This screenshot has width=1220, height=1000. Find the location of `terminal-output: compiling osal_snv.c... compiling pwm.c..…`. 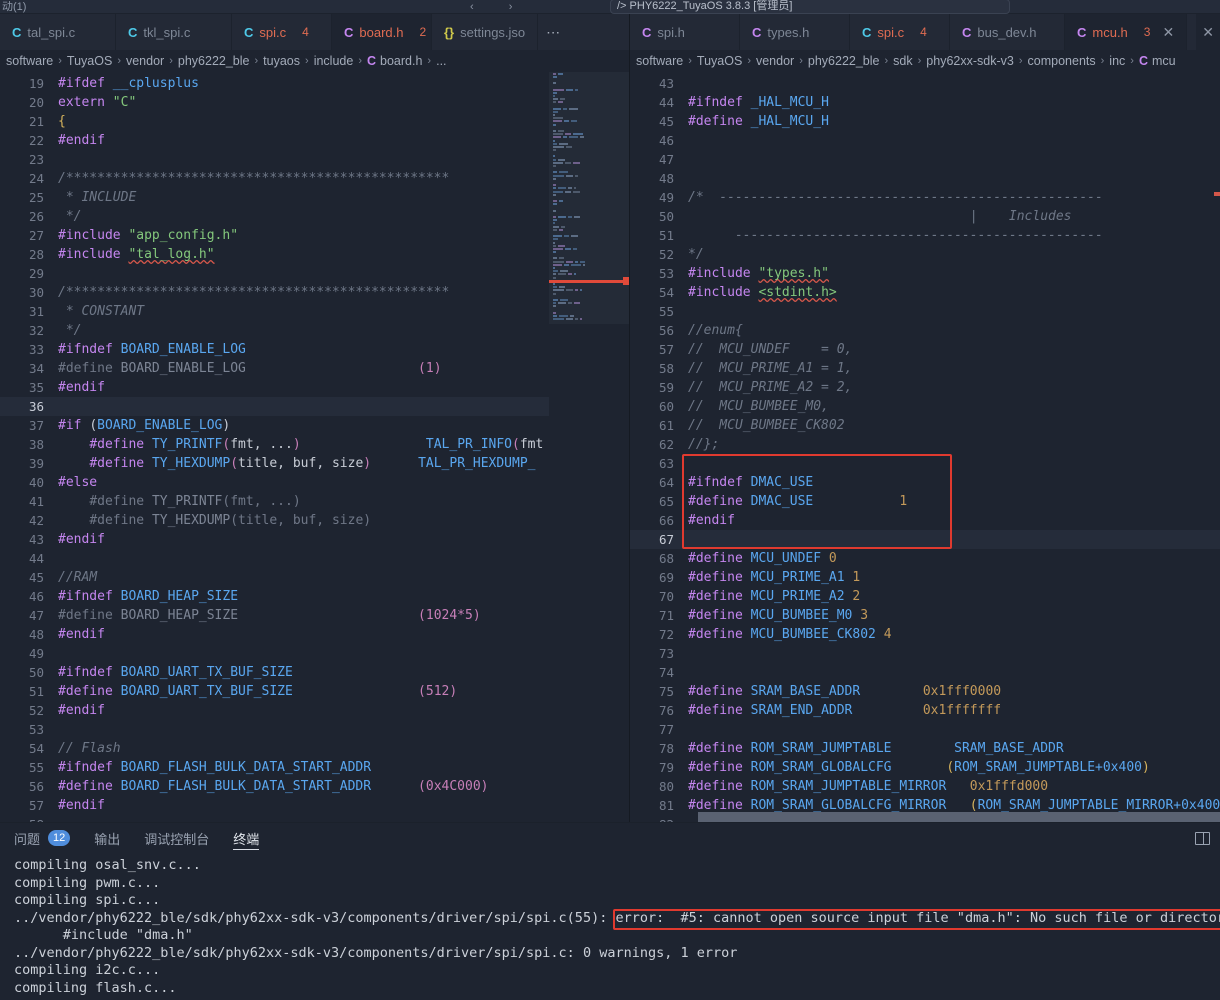

terminal-output: compiling osal_snv.c... compiling pwm.c..… is located at coordinates (610, 926).